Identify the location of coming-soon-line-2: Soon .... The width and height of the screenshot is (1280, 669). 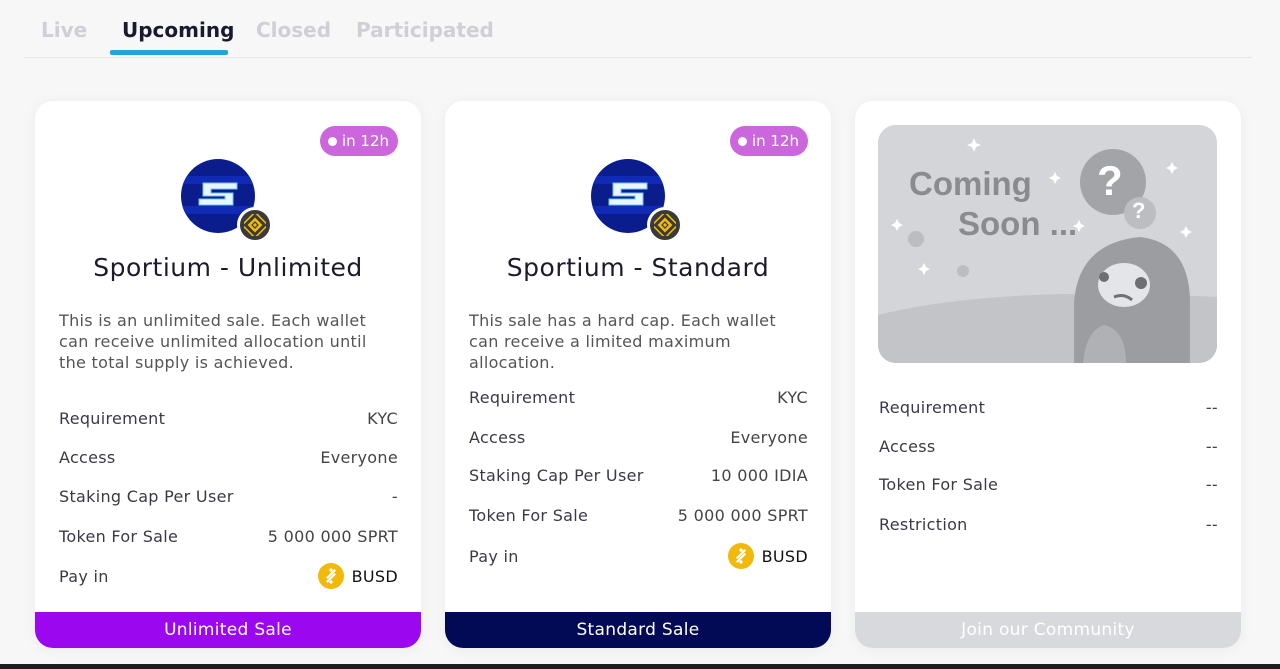
(1018, 223).